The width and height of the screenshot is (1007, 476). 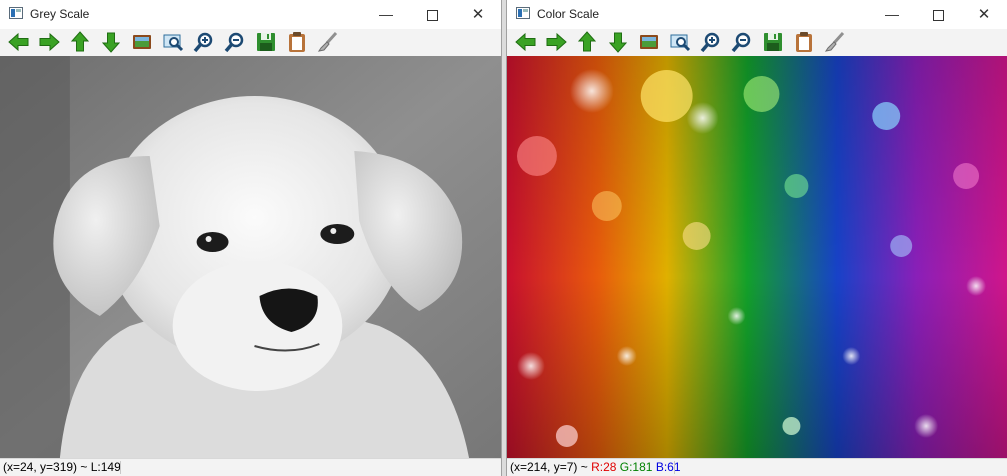 What do you see at coordinates (636, 467) in the screenshot?
I see `green-channel-value: G:181` at bounding box center [636, 467].